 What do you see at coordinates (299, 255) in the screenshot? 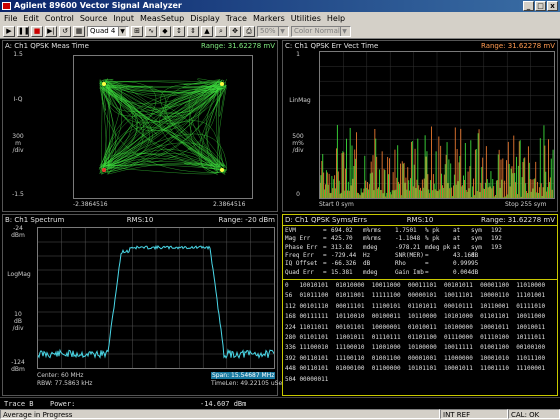
I see `metric-cell: Freq Err` at bounding box center [299, 255].